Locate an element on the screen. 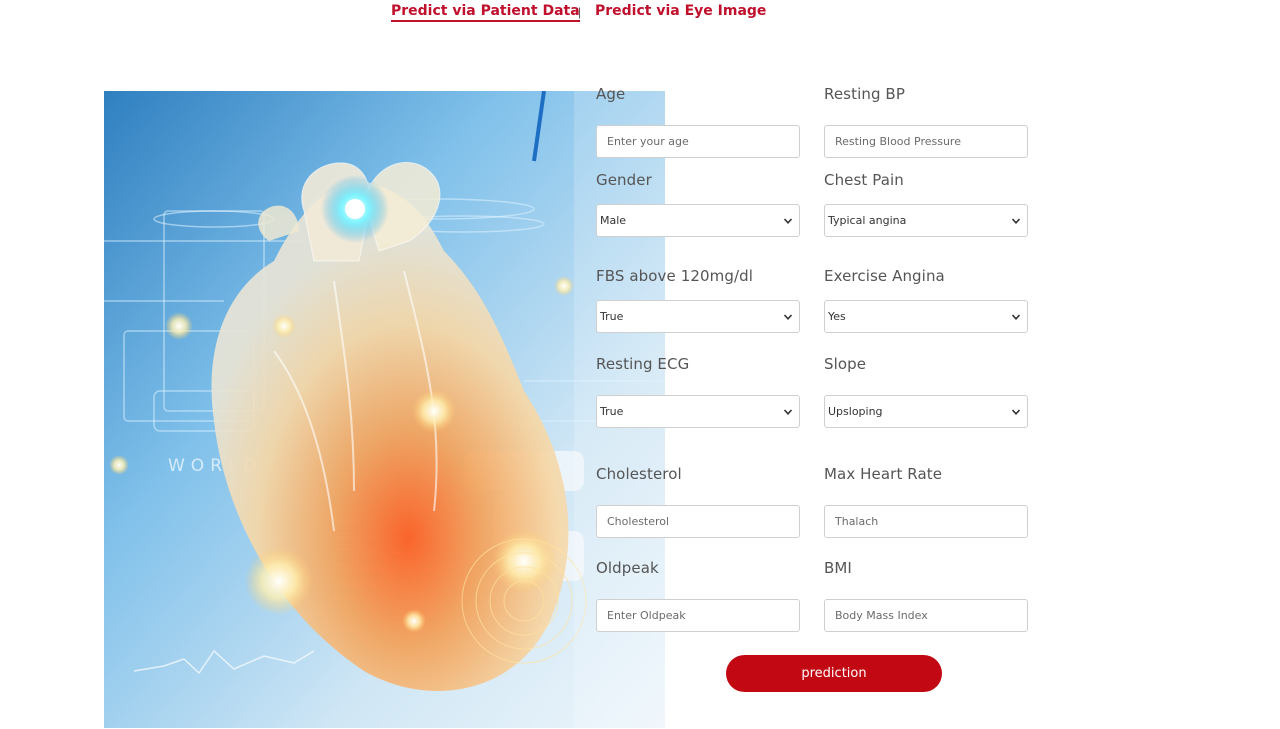 Image resolution: width=1280 pixels, height=729 pixels. bmi-label: BMI is located at coordinates (838, 568).